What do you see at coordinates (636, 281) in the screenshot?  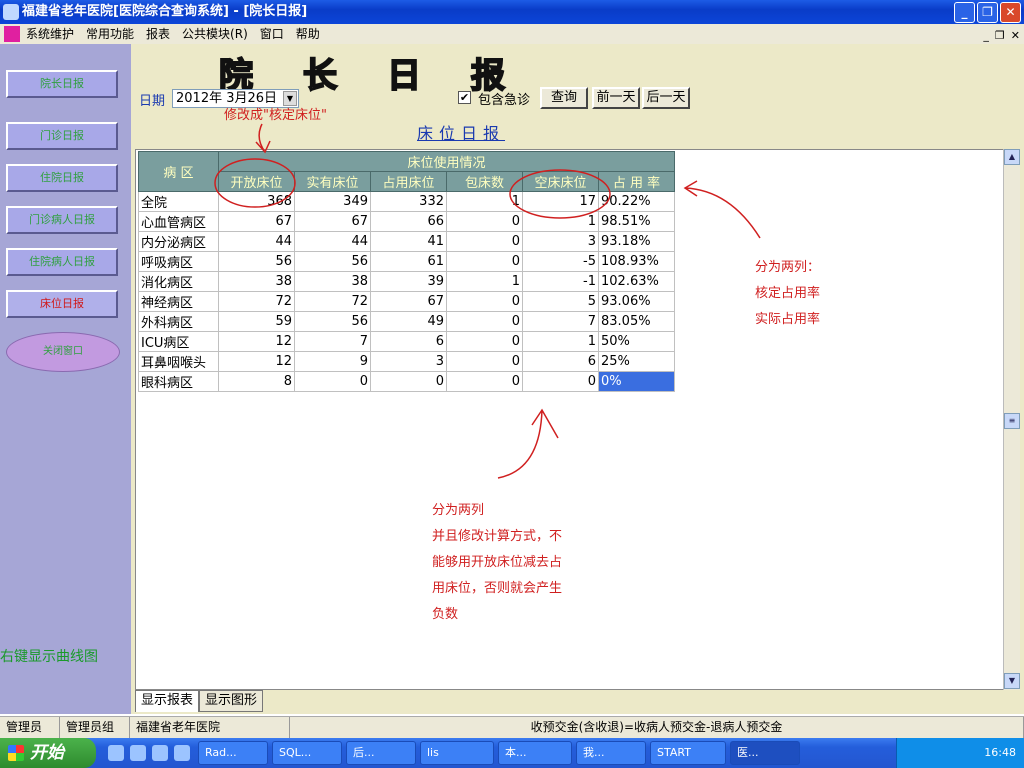 I see `occupancy-rate-cell: 102.63%` at bounding box center [636, 281].